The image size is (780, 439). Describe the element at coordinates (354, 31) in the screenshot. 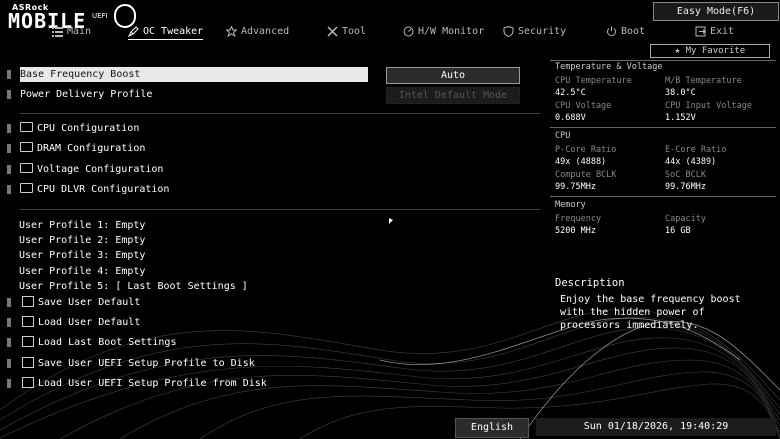

I see `tab-tool-label: Tool` at that location.